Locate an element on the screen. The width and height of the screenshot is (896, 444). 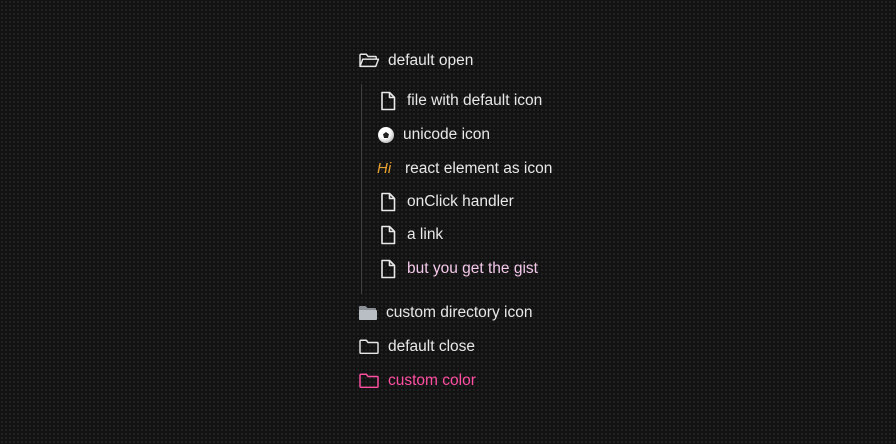
hi-icon-text: Hi is located at coordinates (384, 168).